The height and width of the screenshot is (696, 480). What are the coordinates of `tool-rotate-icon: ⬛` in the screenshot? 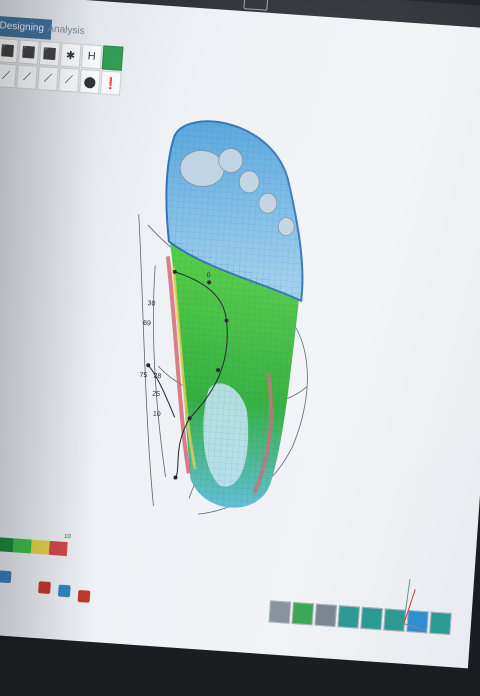 It's located at (49, 53).